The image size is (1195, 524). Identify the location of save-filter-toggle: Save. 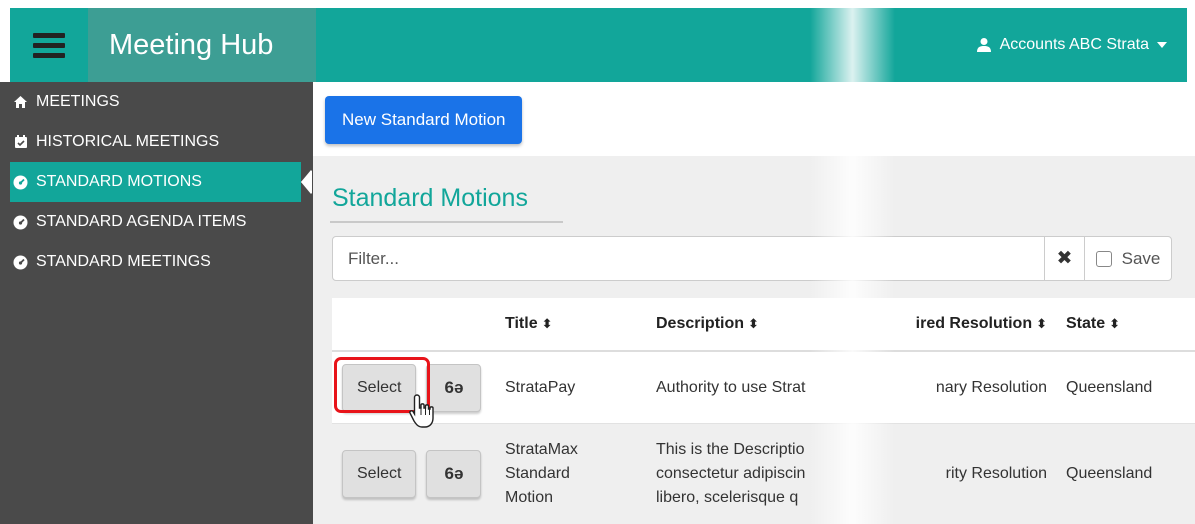
(1127, 258).